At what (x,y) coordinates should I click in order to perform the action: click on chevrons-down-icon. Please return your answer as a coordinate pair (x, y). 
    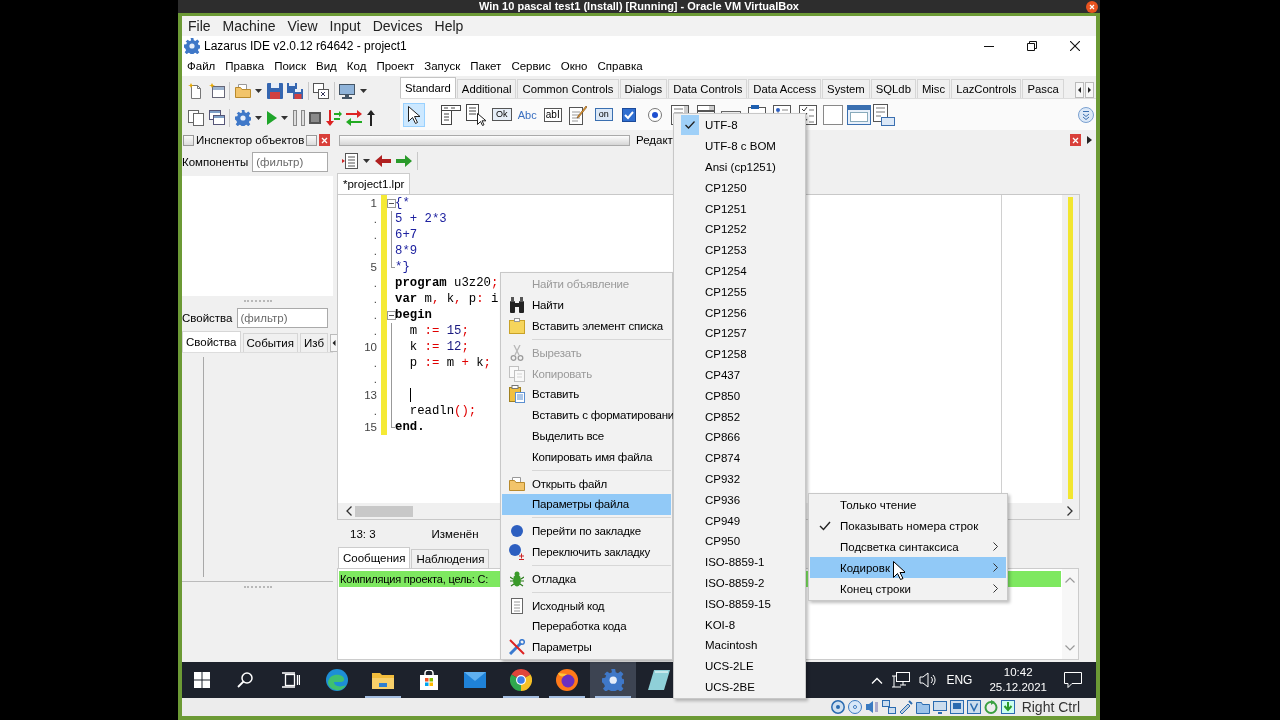
    Looking at the image, I should click on (1086, 114).